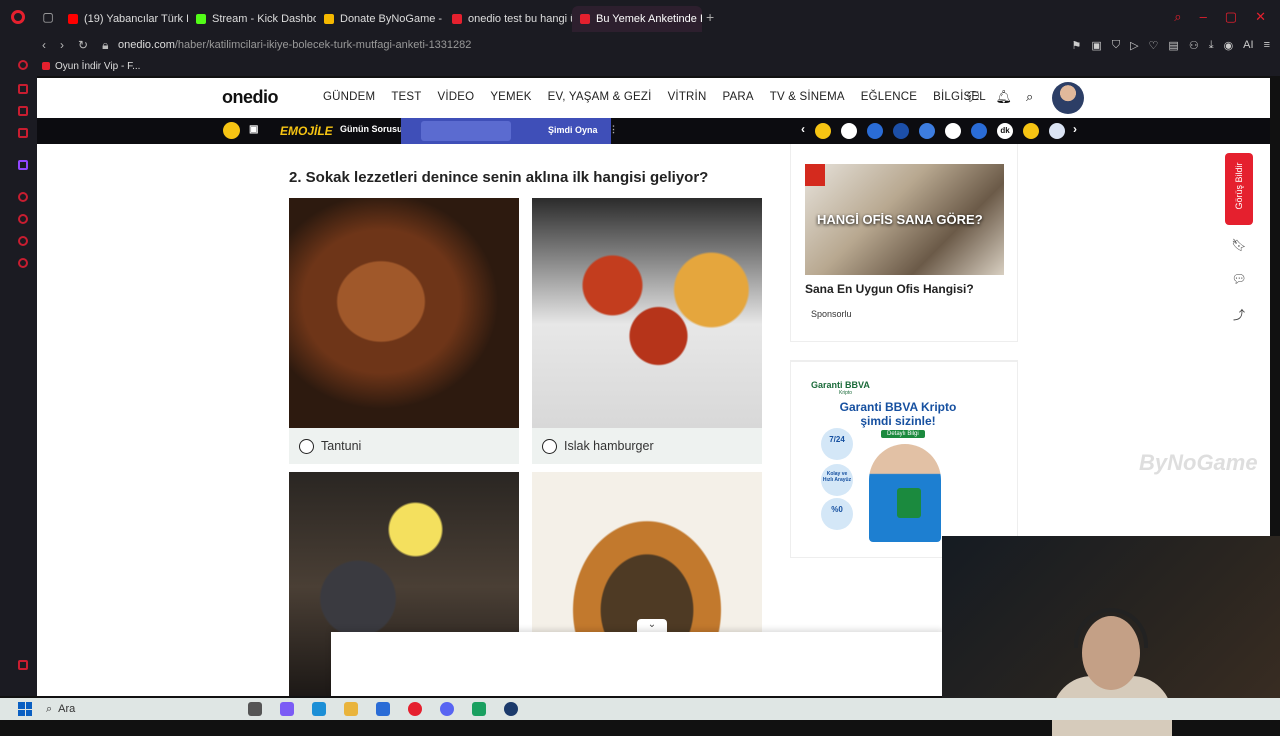  Describe the element at coordinates (1004, 97) in the screenshot. I see `bell-icon: 🔔︎` at that location.